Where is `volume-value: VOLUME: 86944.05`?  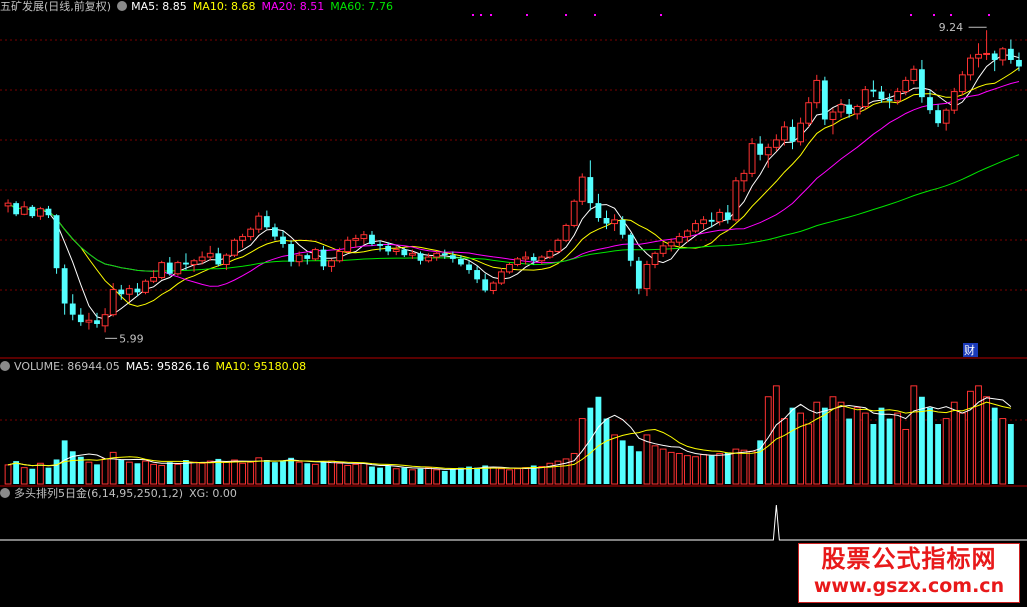
volume-value: VOLUME: 86944.05 is located at coordinates (67, 366).